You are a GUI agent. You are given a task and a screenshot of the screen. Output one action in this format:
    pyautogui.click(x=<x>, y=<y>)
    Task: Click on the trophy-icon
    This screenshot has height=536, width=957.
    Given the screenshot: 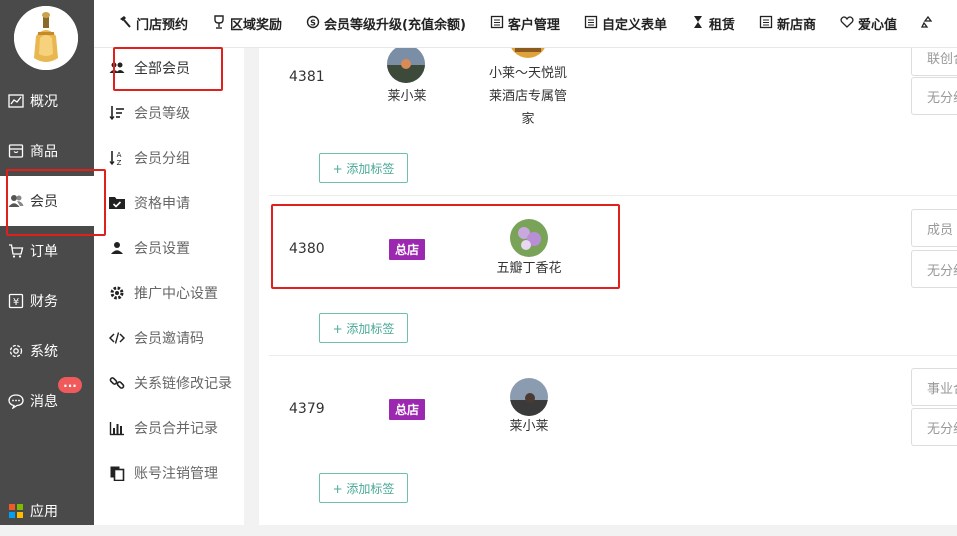 What is the action you would take?
    pyautogui.click(x=219, y=23)
    